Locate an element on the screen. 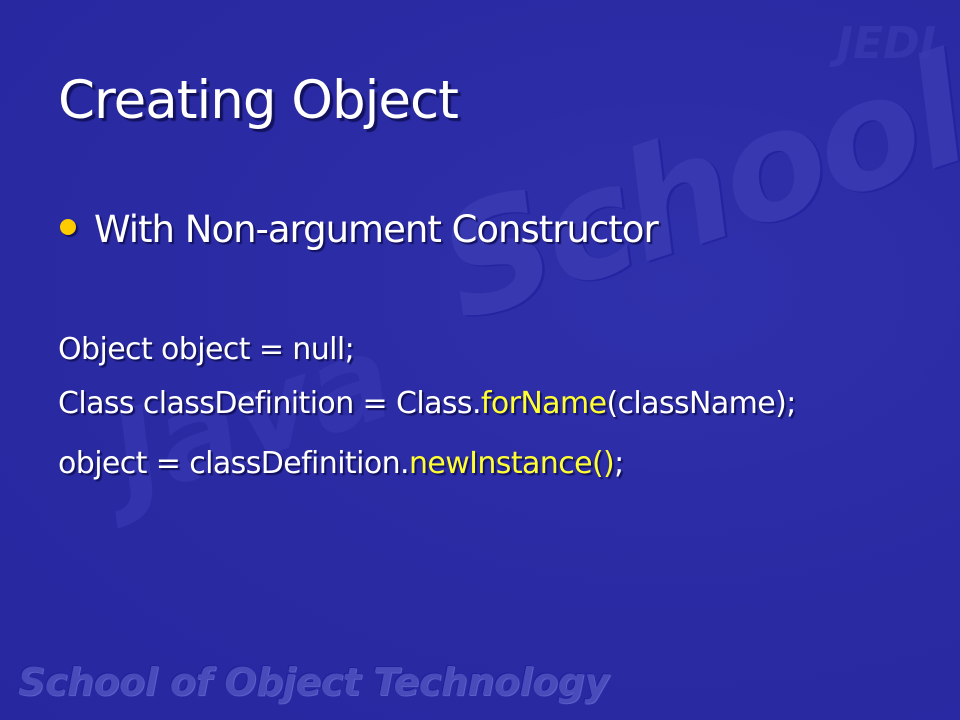 The image size is (960, 720). code-line-3: object = classDefinition.newInstance(); is located at coordinates (341, 463).